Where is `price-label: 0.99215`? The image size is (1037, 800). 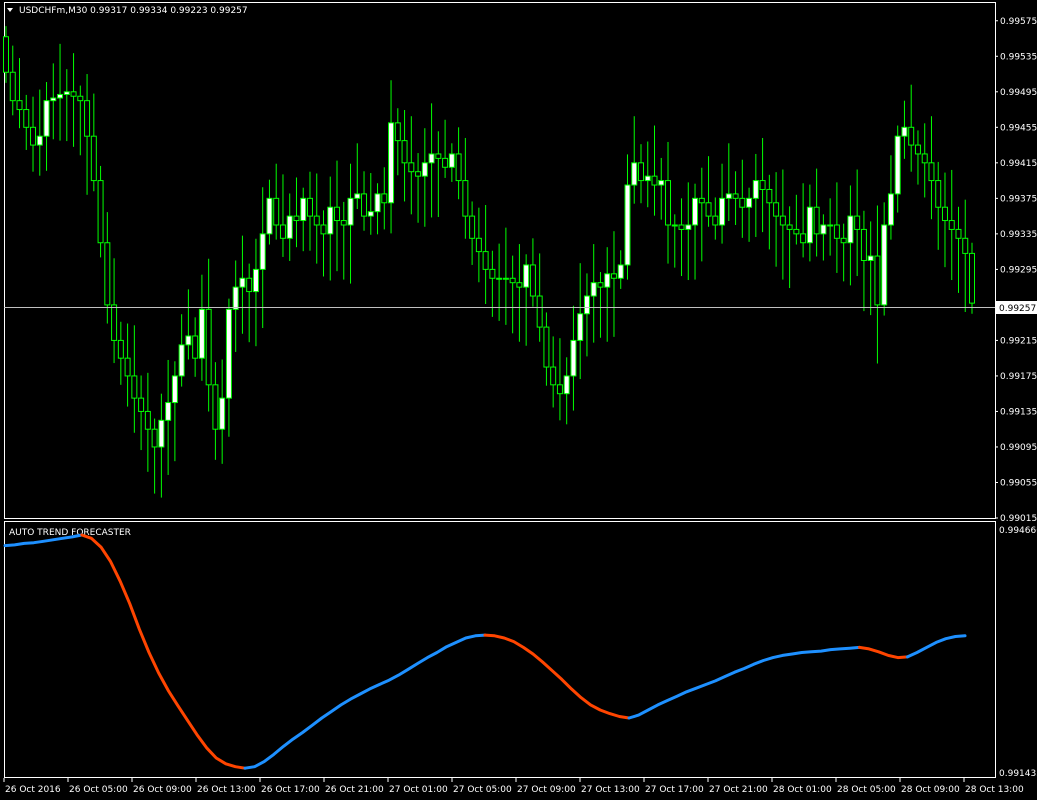 price-label: 0.99215 is located at coordinates (1018, 341).